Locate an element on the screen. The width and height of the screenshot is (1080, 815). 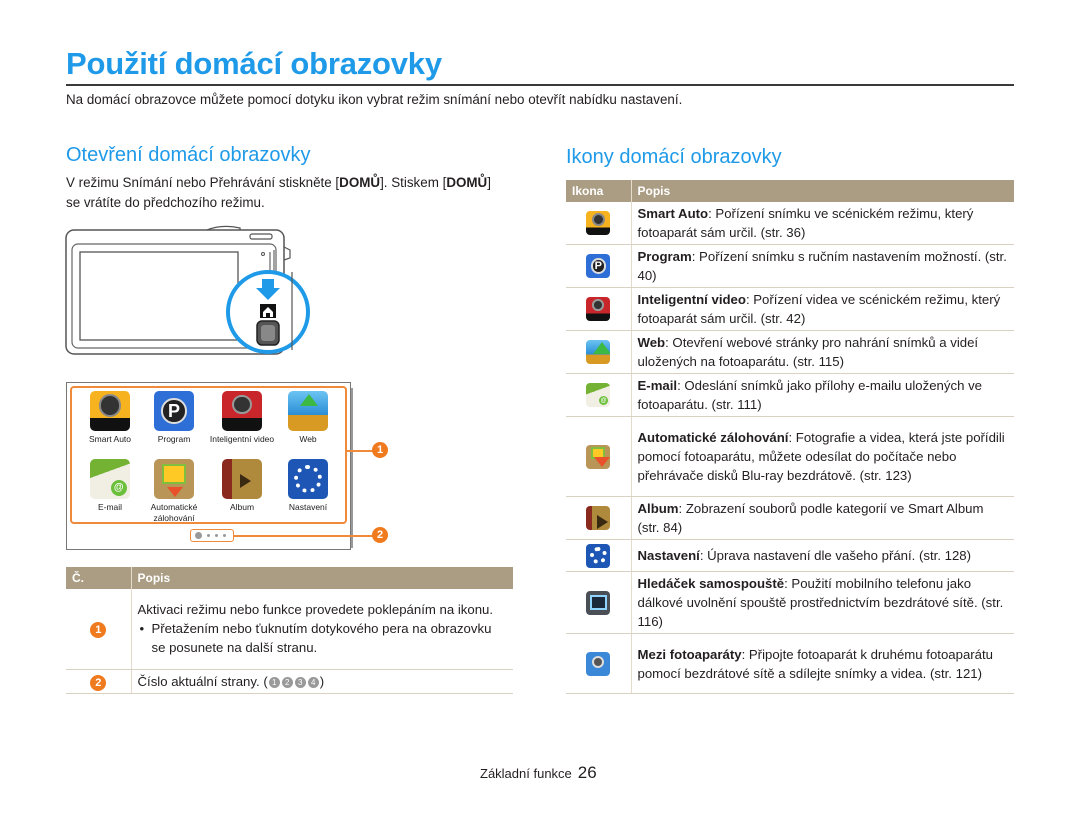
home-app-smart-auto: Smart Auto is located at coordinates (110, 418).